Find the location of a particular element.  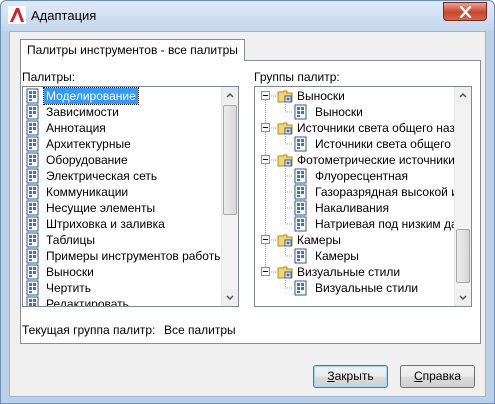

palette-list-item-label: Чертить is located at coordinates (69, 288).